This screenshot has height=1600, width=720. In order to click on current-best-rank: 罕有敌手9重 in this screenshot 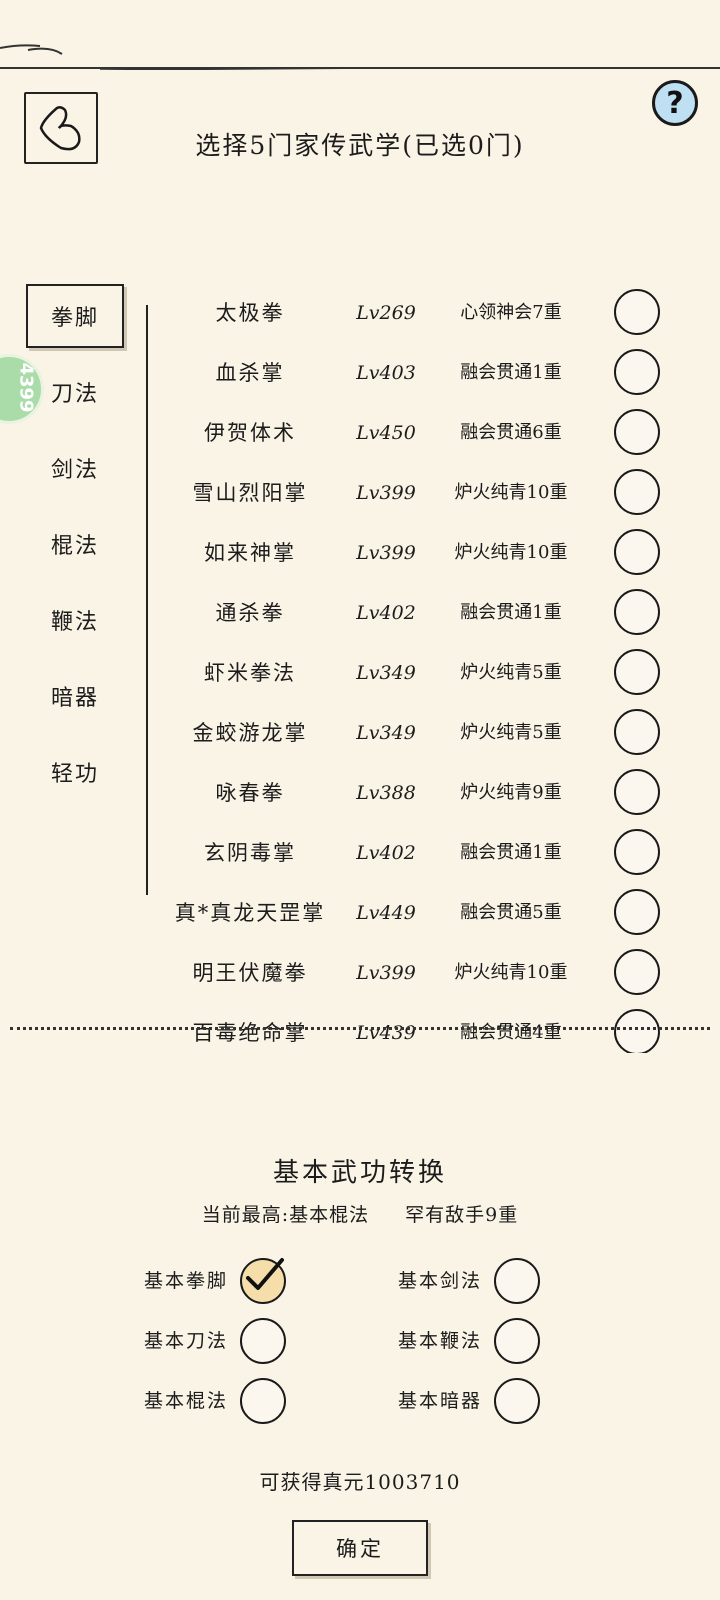, I will do `click(462, 1215)`.